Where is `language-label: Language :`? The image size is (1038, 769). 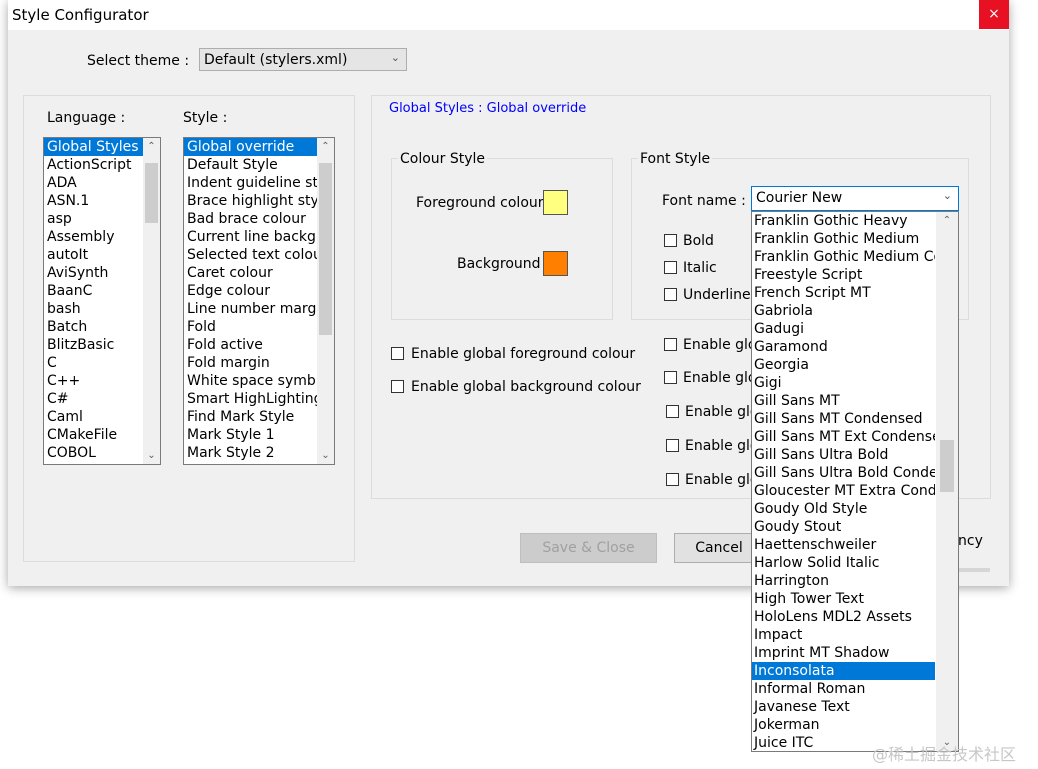 language-label: Language : is located at coordinates (86, 118).